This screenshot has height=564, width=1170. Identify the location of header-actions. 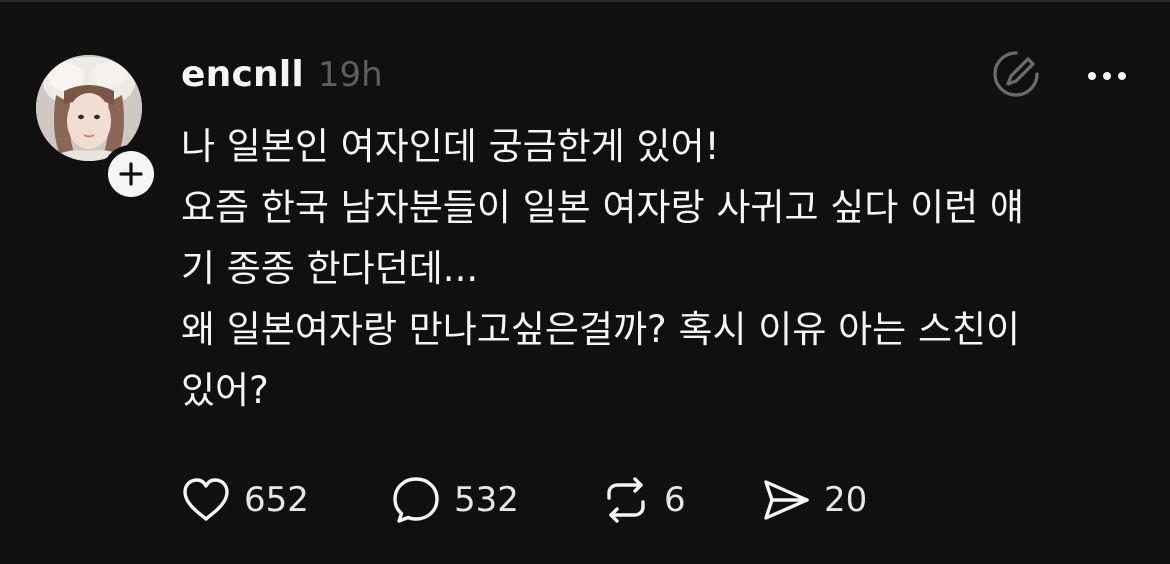
(1060, 74).